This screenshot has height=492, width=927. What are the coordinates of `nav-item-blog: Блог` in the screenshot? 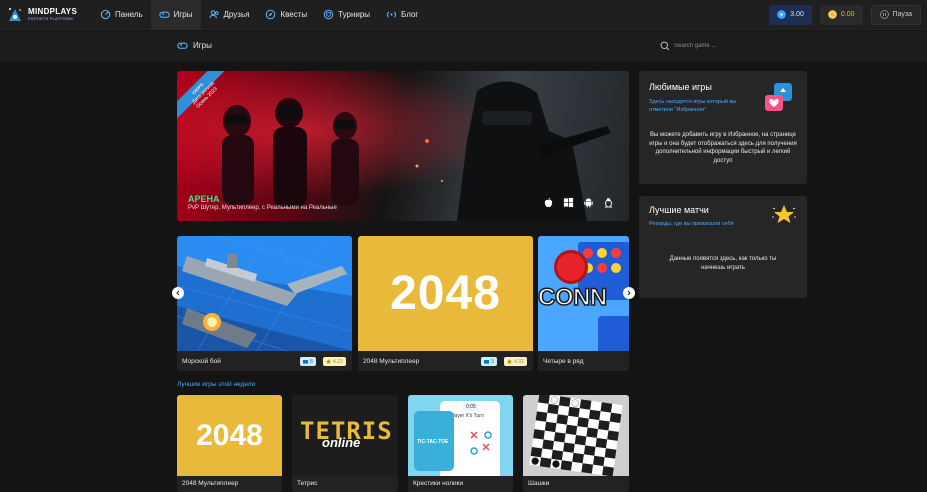 It's located at (402, 15).